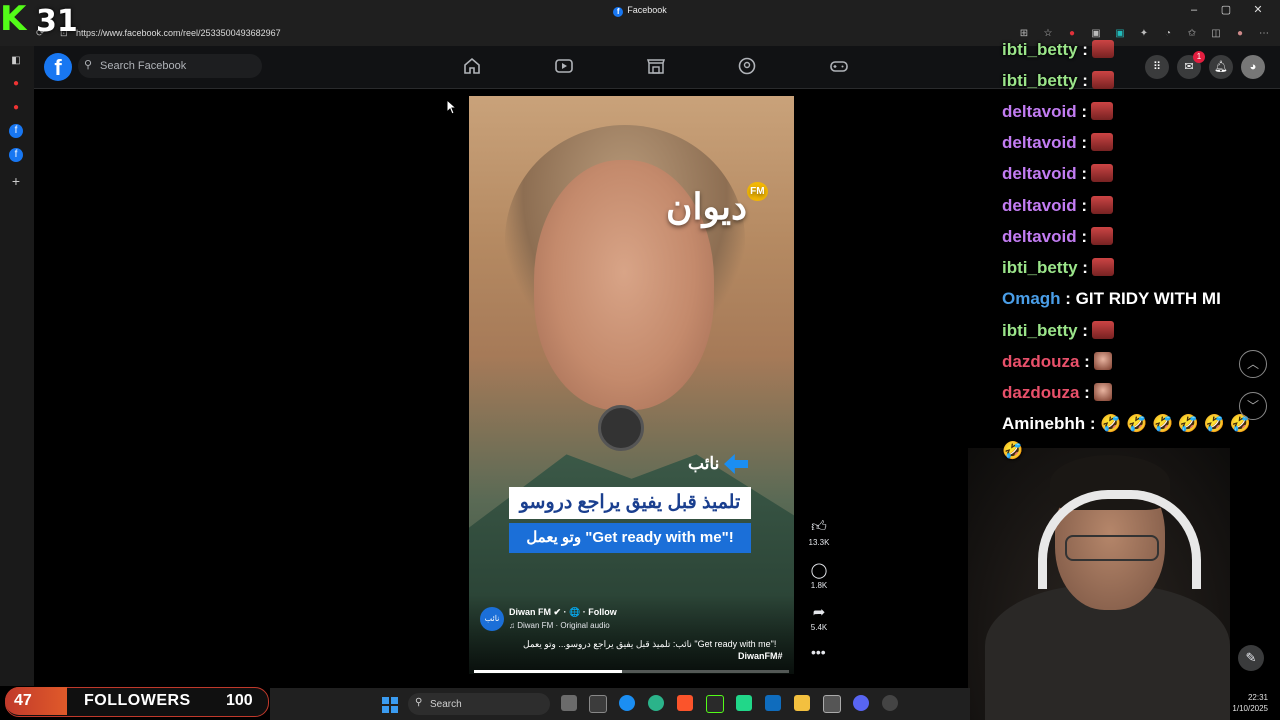 The height and width of the screenshot is (720, 1280). What do you see at coordinates (861, 703) in the screenshot?
I see `discord-icon` at bounding box center [861, 703].